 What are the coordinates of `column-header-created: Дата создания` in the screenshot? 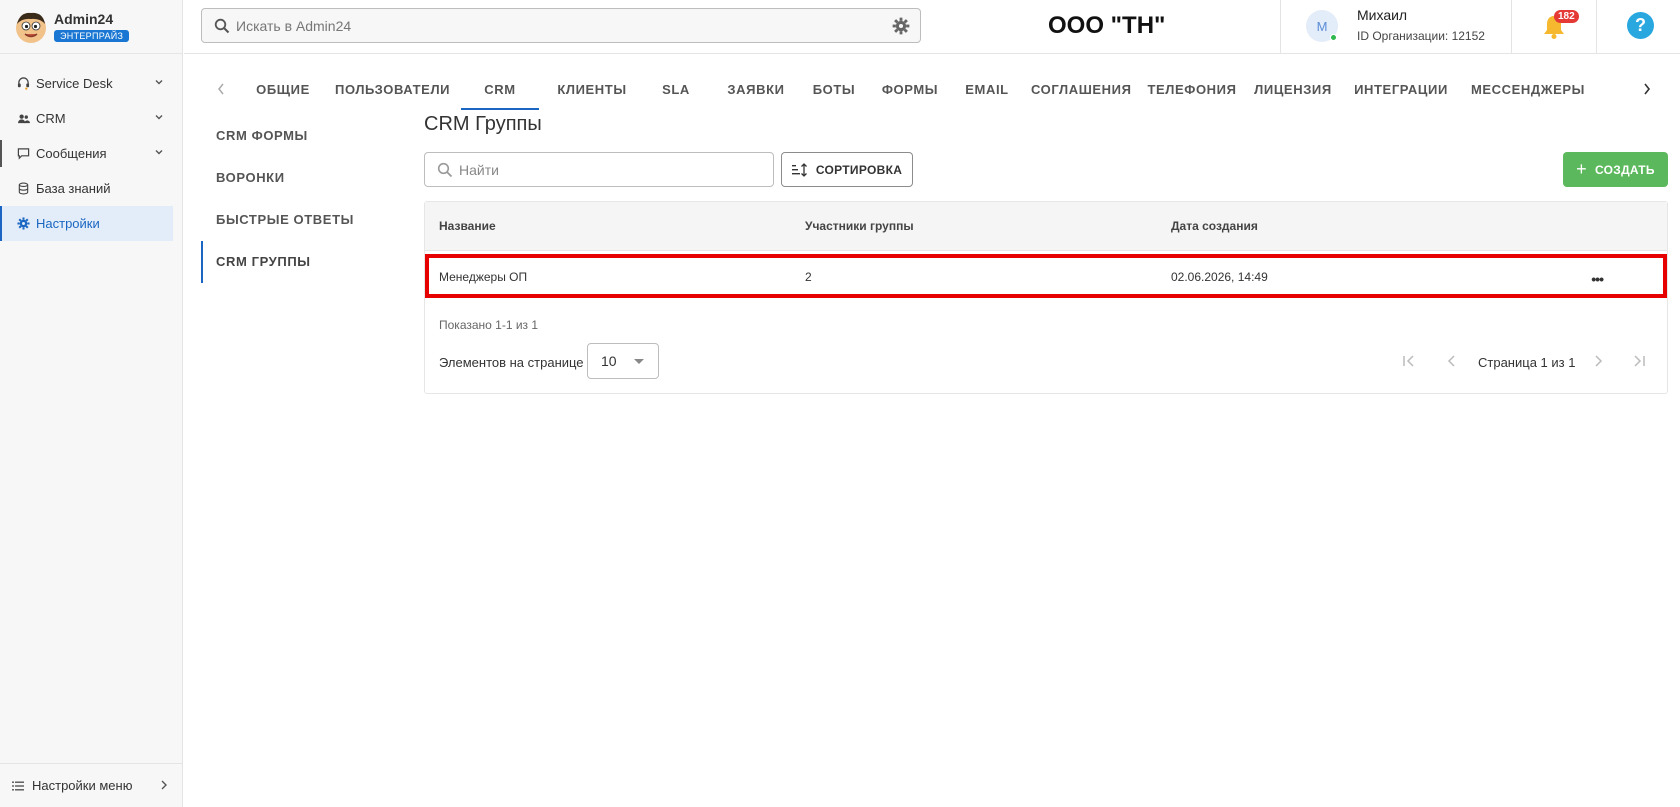 It's located at (1214, 226).